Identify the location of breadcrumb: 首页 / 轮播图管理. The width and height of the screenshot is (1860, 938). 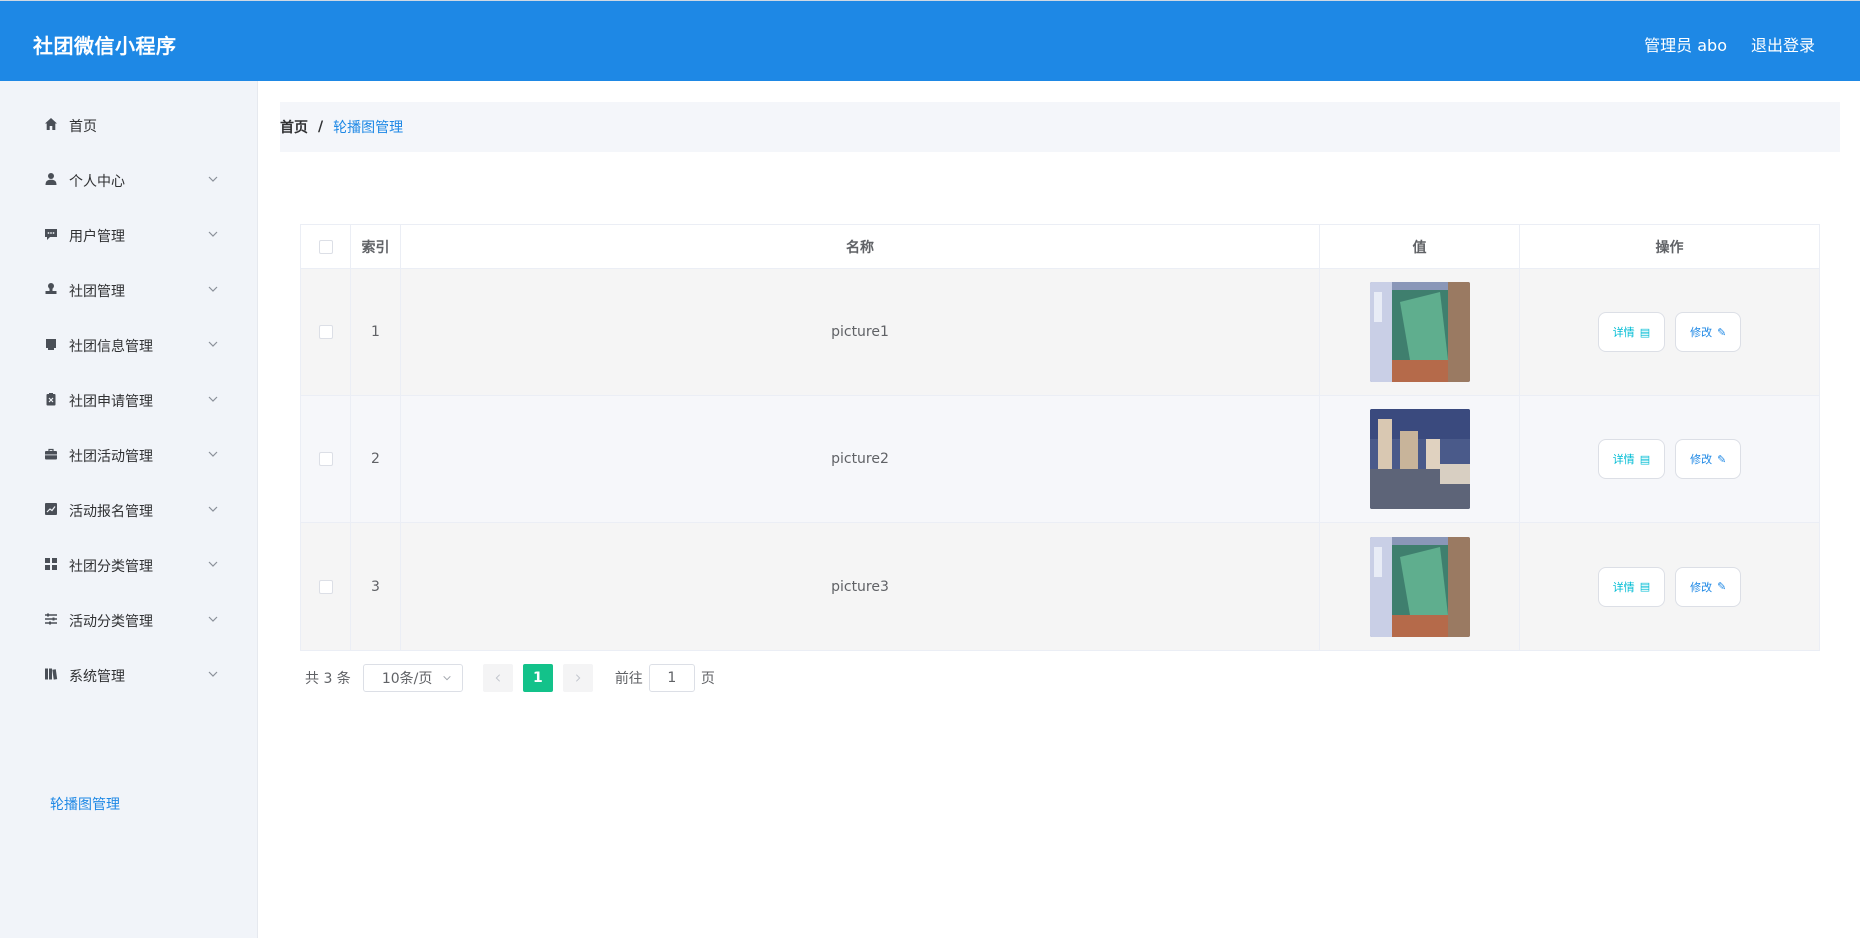
(1060, 127).